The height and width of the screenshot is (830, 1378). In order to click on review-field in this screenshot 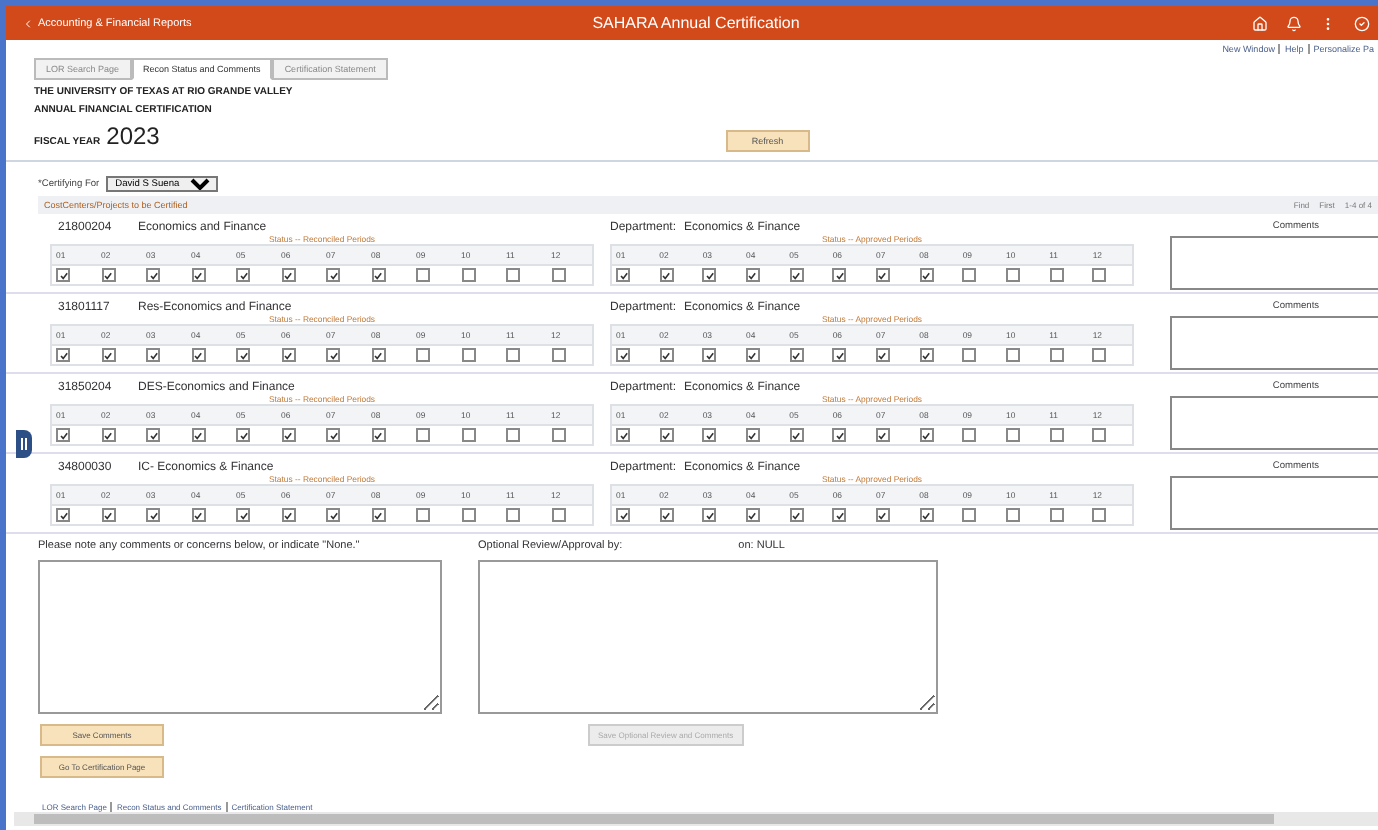, I will do `click(708, 637)`.